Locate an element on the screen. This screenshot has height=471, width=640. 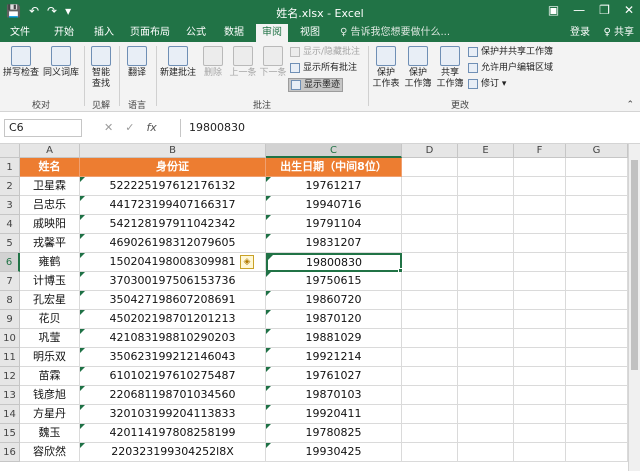
birth-cell: 19940716 is located at coordinates (334, 205).